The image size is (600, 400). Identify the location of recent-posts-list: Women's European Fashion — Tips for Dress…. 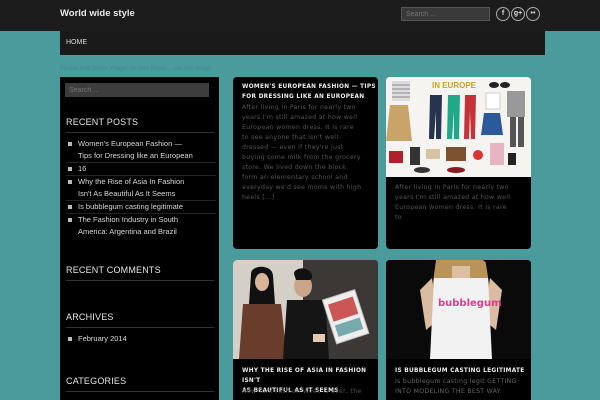
(141, 188).